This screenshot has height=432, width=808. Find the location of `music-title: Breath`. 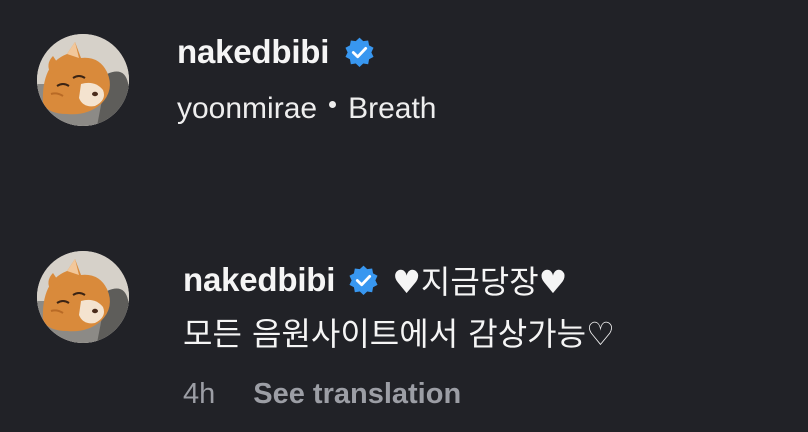

music-title: Breath is located at coordinates (392, 109).